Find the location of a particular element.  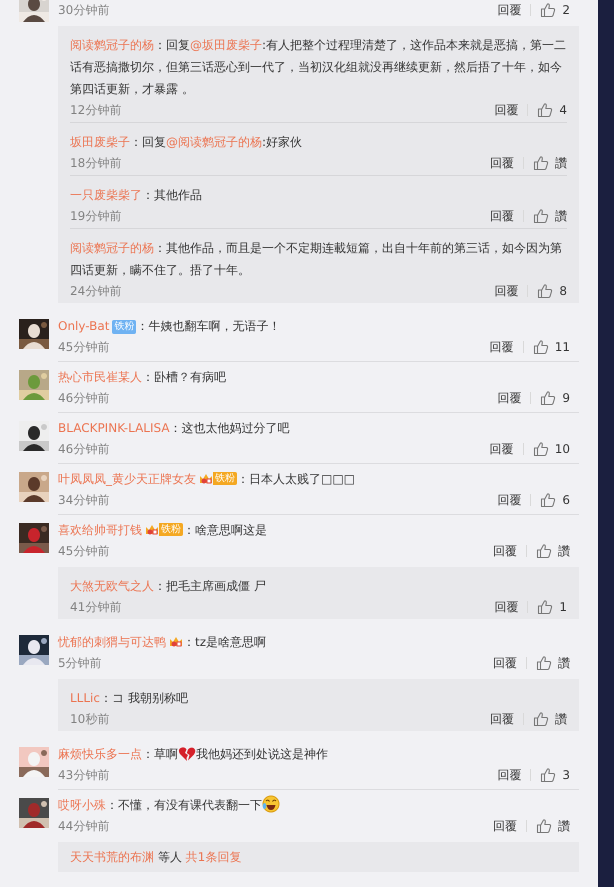

timestamp: 44分钟前 is located at coordinates (84, 826).